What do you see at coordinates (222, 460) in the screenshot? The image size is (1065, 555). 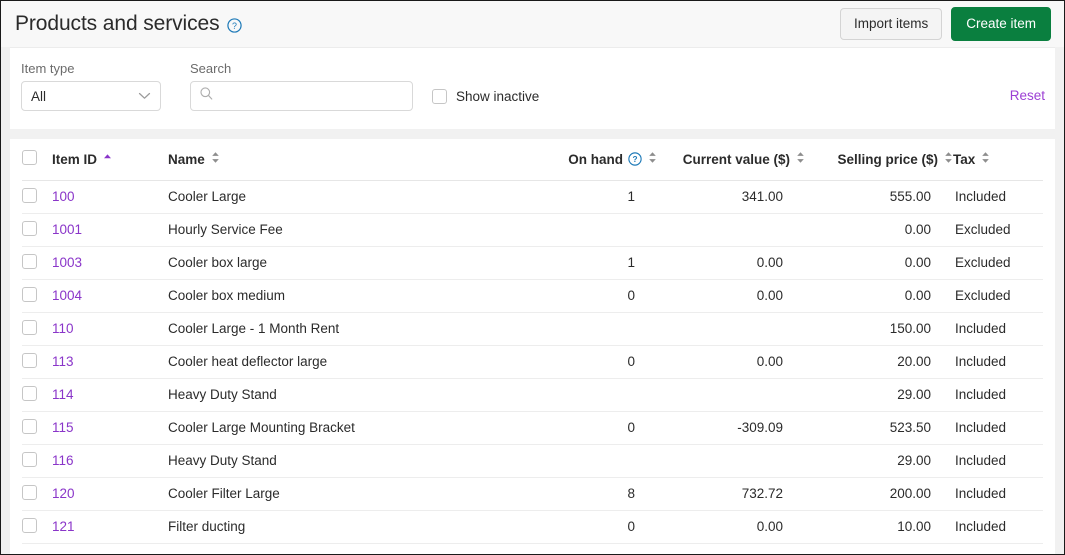 I see `item-name: Heavy Duty Stand` at bounding box center [222, 460].